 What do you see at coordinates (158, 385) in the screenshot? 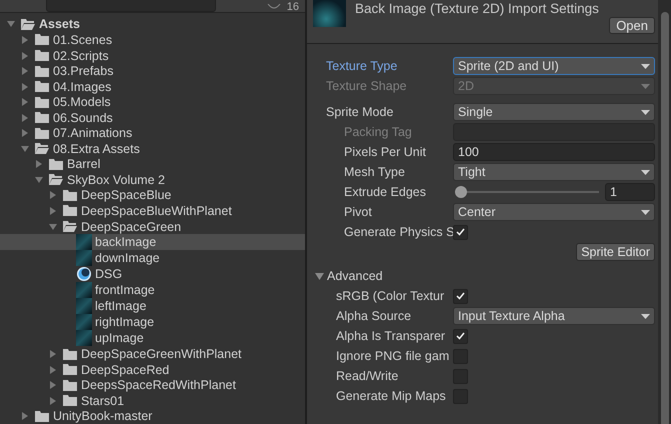
I see `tree-item-label: DeepsSpaceRedWithPlanet` at bounding box center [158, 385].